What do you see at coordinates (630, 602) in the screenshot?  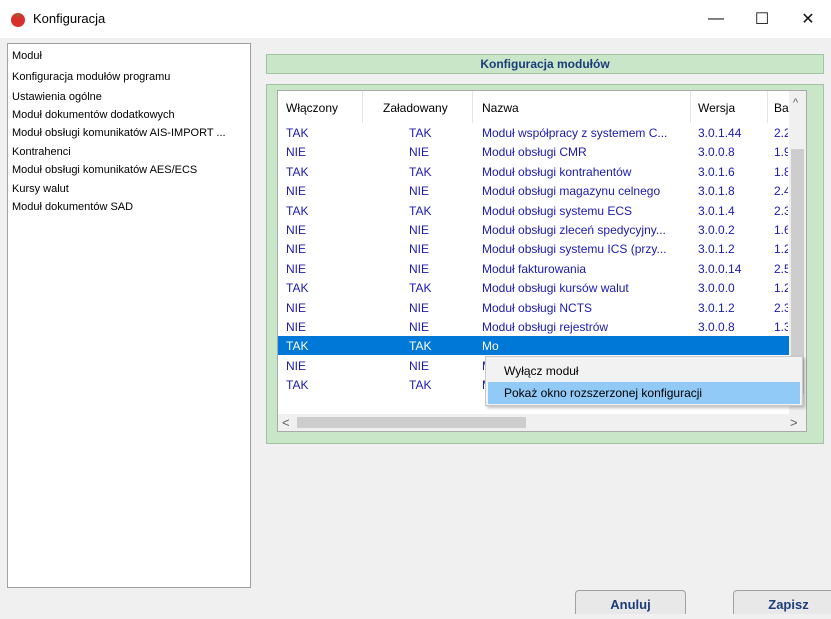 I see `cancel-button: Anuluj` at bounding box center [630, 602].